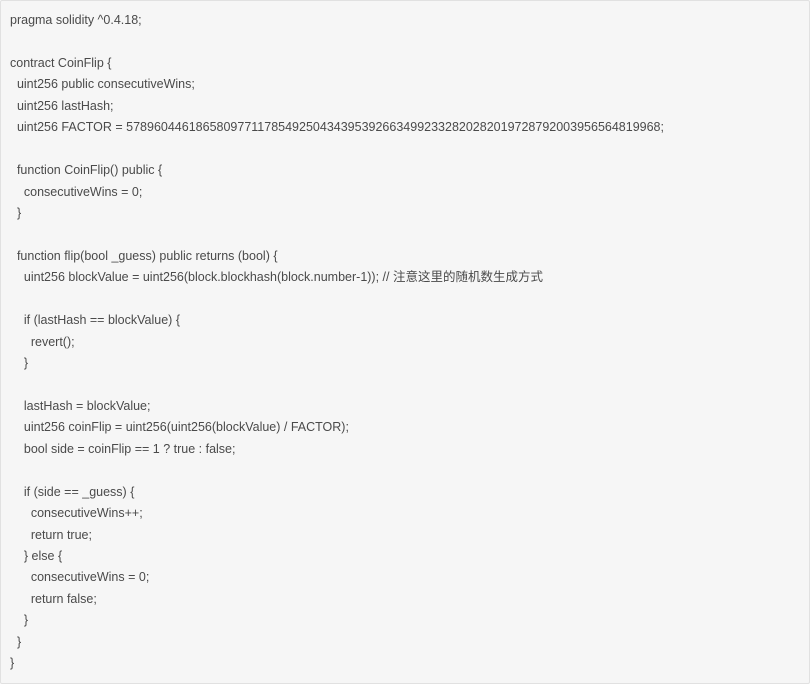  Describe the element at coordinates (76, 513) in the screenshot. I see `code-line: consecutiveWins++;` at that location.